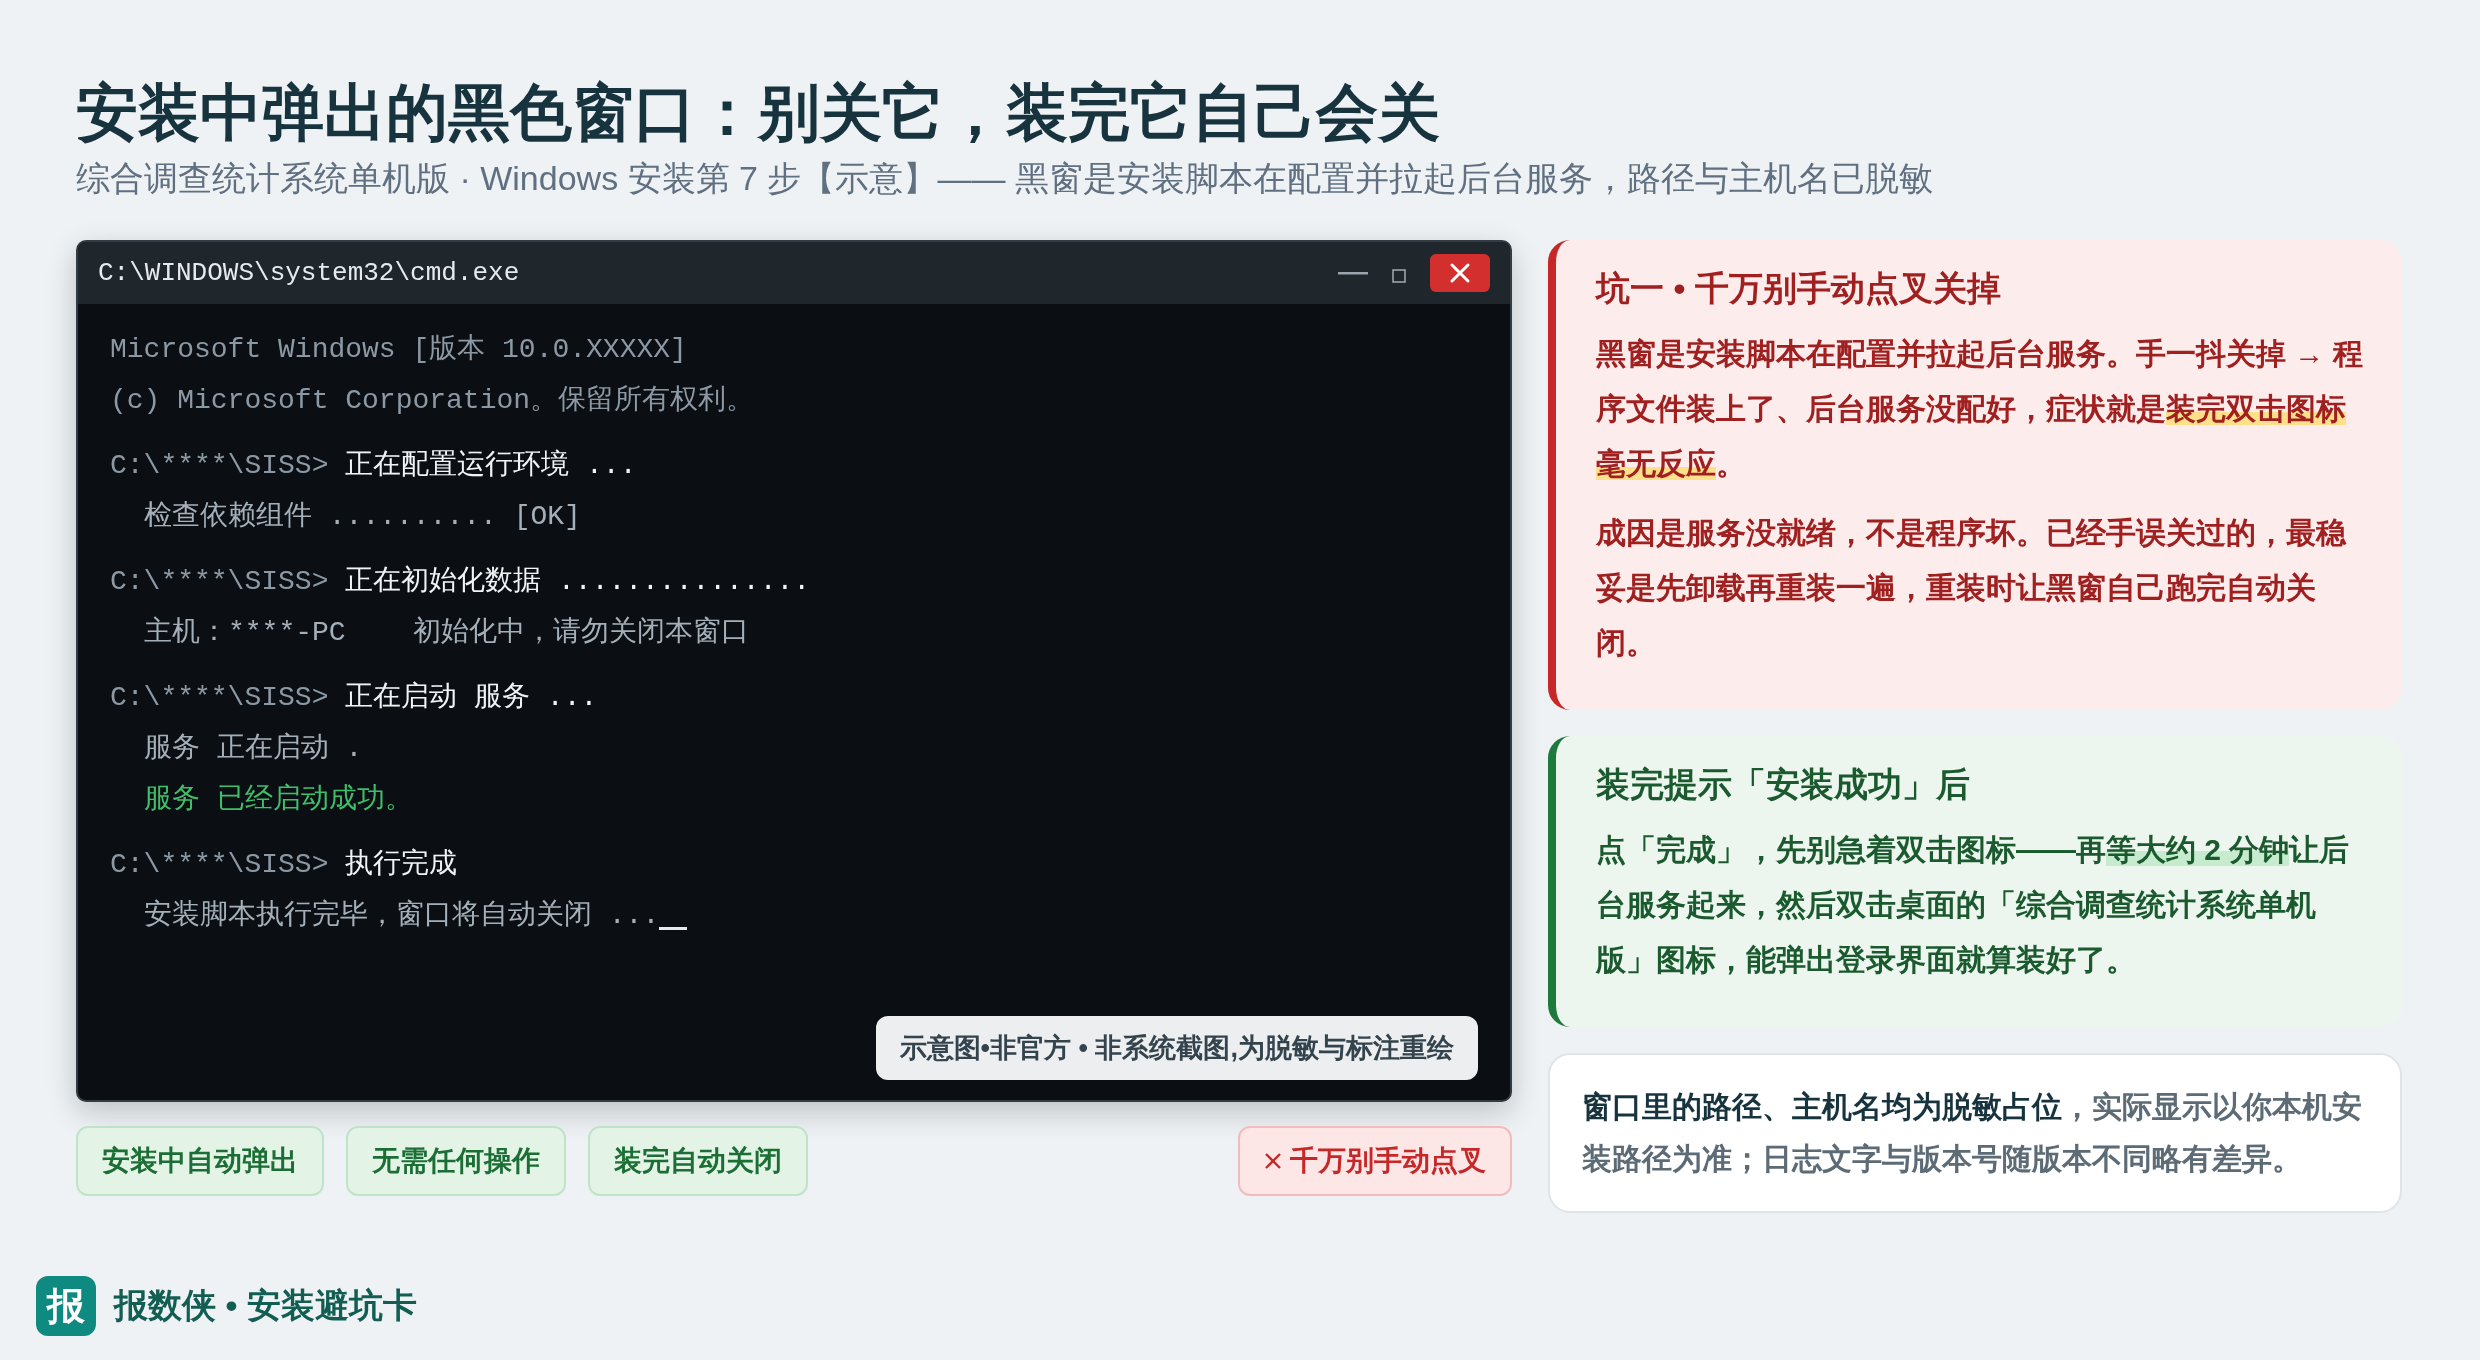 The image size is (2480, 1360). Describe the element at coordinates (456, 1161) in the screenshot. I see `status-tag: 无需任何操作` at that location.